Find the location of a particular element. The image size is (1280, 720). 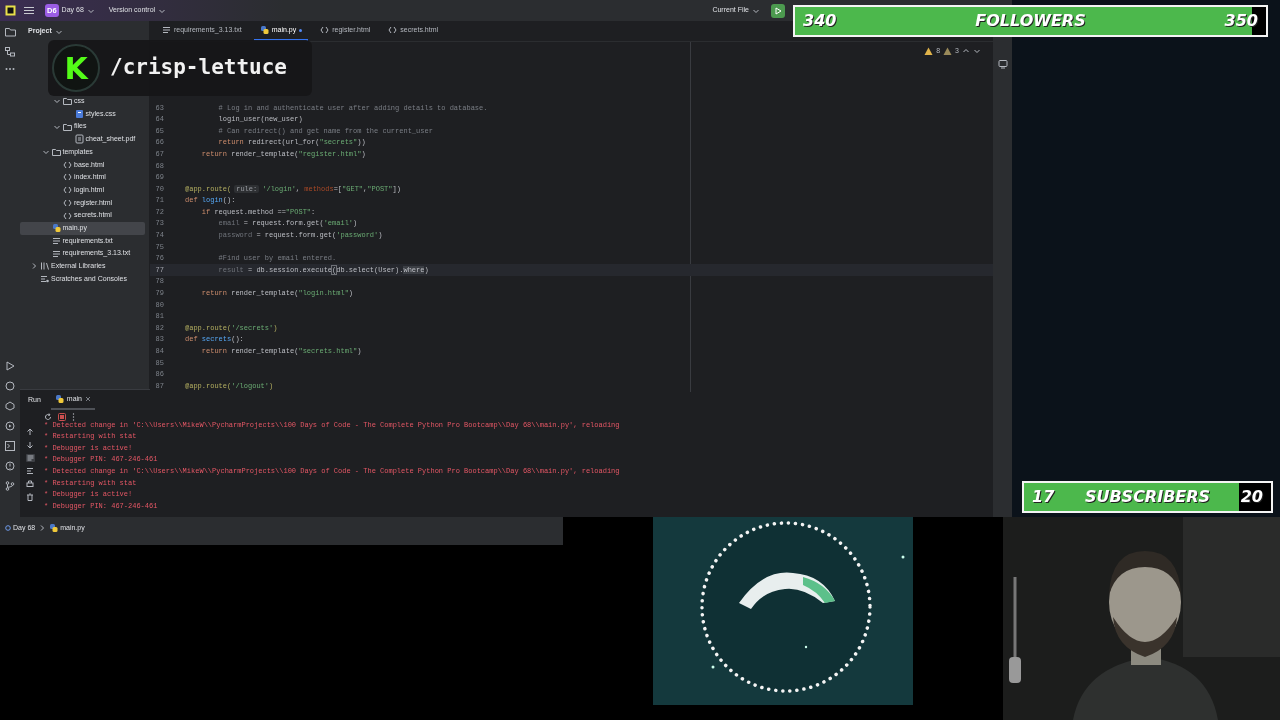

stop-icon is located at coordinates (62, 416).